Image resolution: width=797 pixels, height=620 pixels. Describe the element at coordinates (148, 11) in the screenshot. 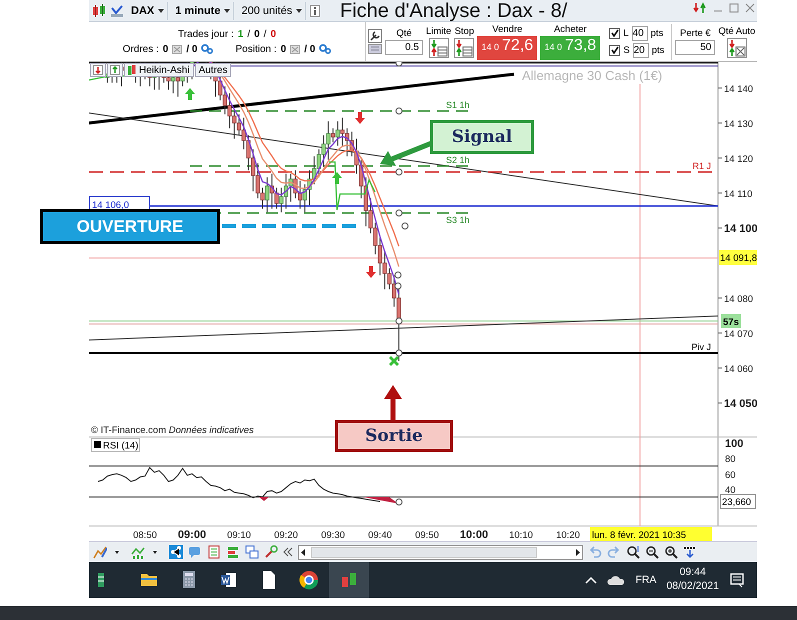

I see `symbol-dropdown: DAX` at that location.